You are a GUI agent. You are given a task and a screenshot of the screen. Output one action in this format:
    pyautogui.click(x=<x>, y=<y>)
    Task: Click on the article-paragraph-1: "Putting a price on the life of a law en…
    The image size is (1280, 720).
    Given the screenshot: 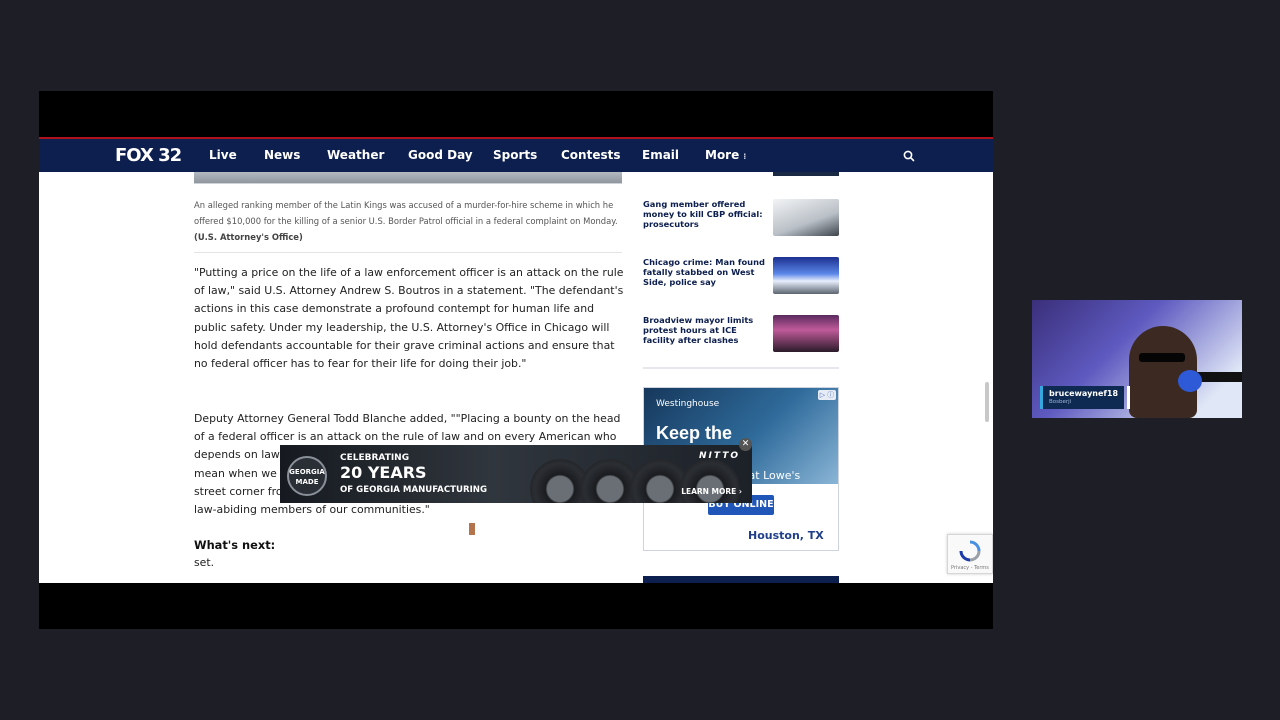 What is the action you would take?
    pyautogui.click(x=409, y=318)
    